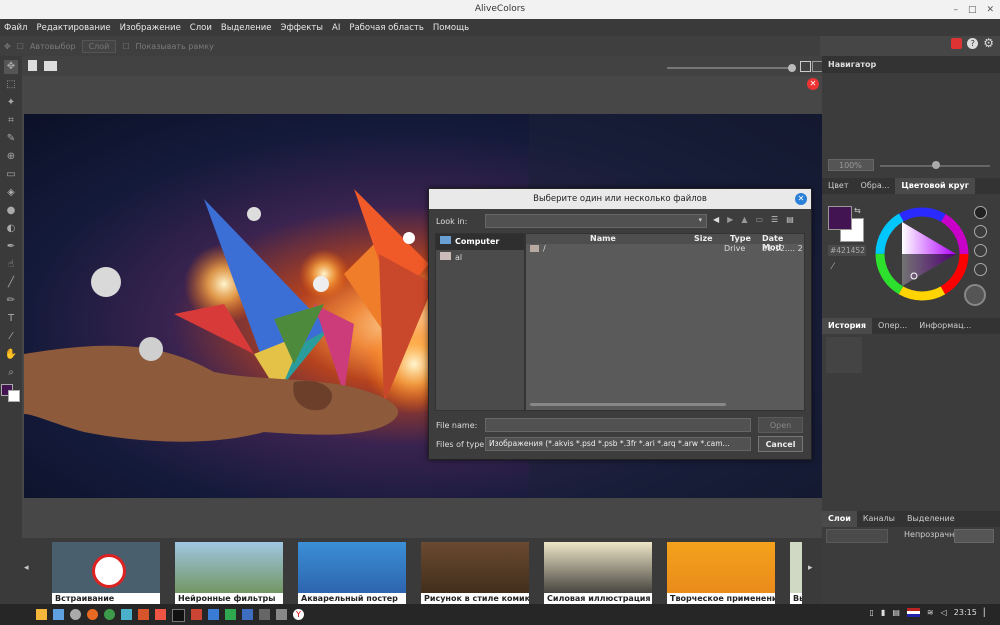  Describe the element at coordinates (833, 267) in the screenshot. I see `eyedropper-icon: ⁄` at that location.